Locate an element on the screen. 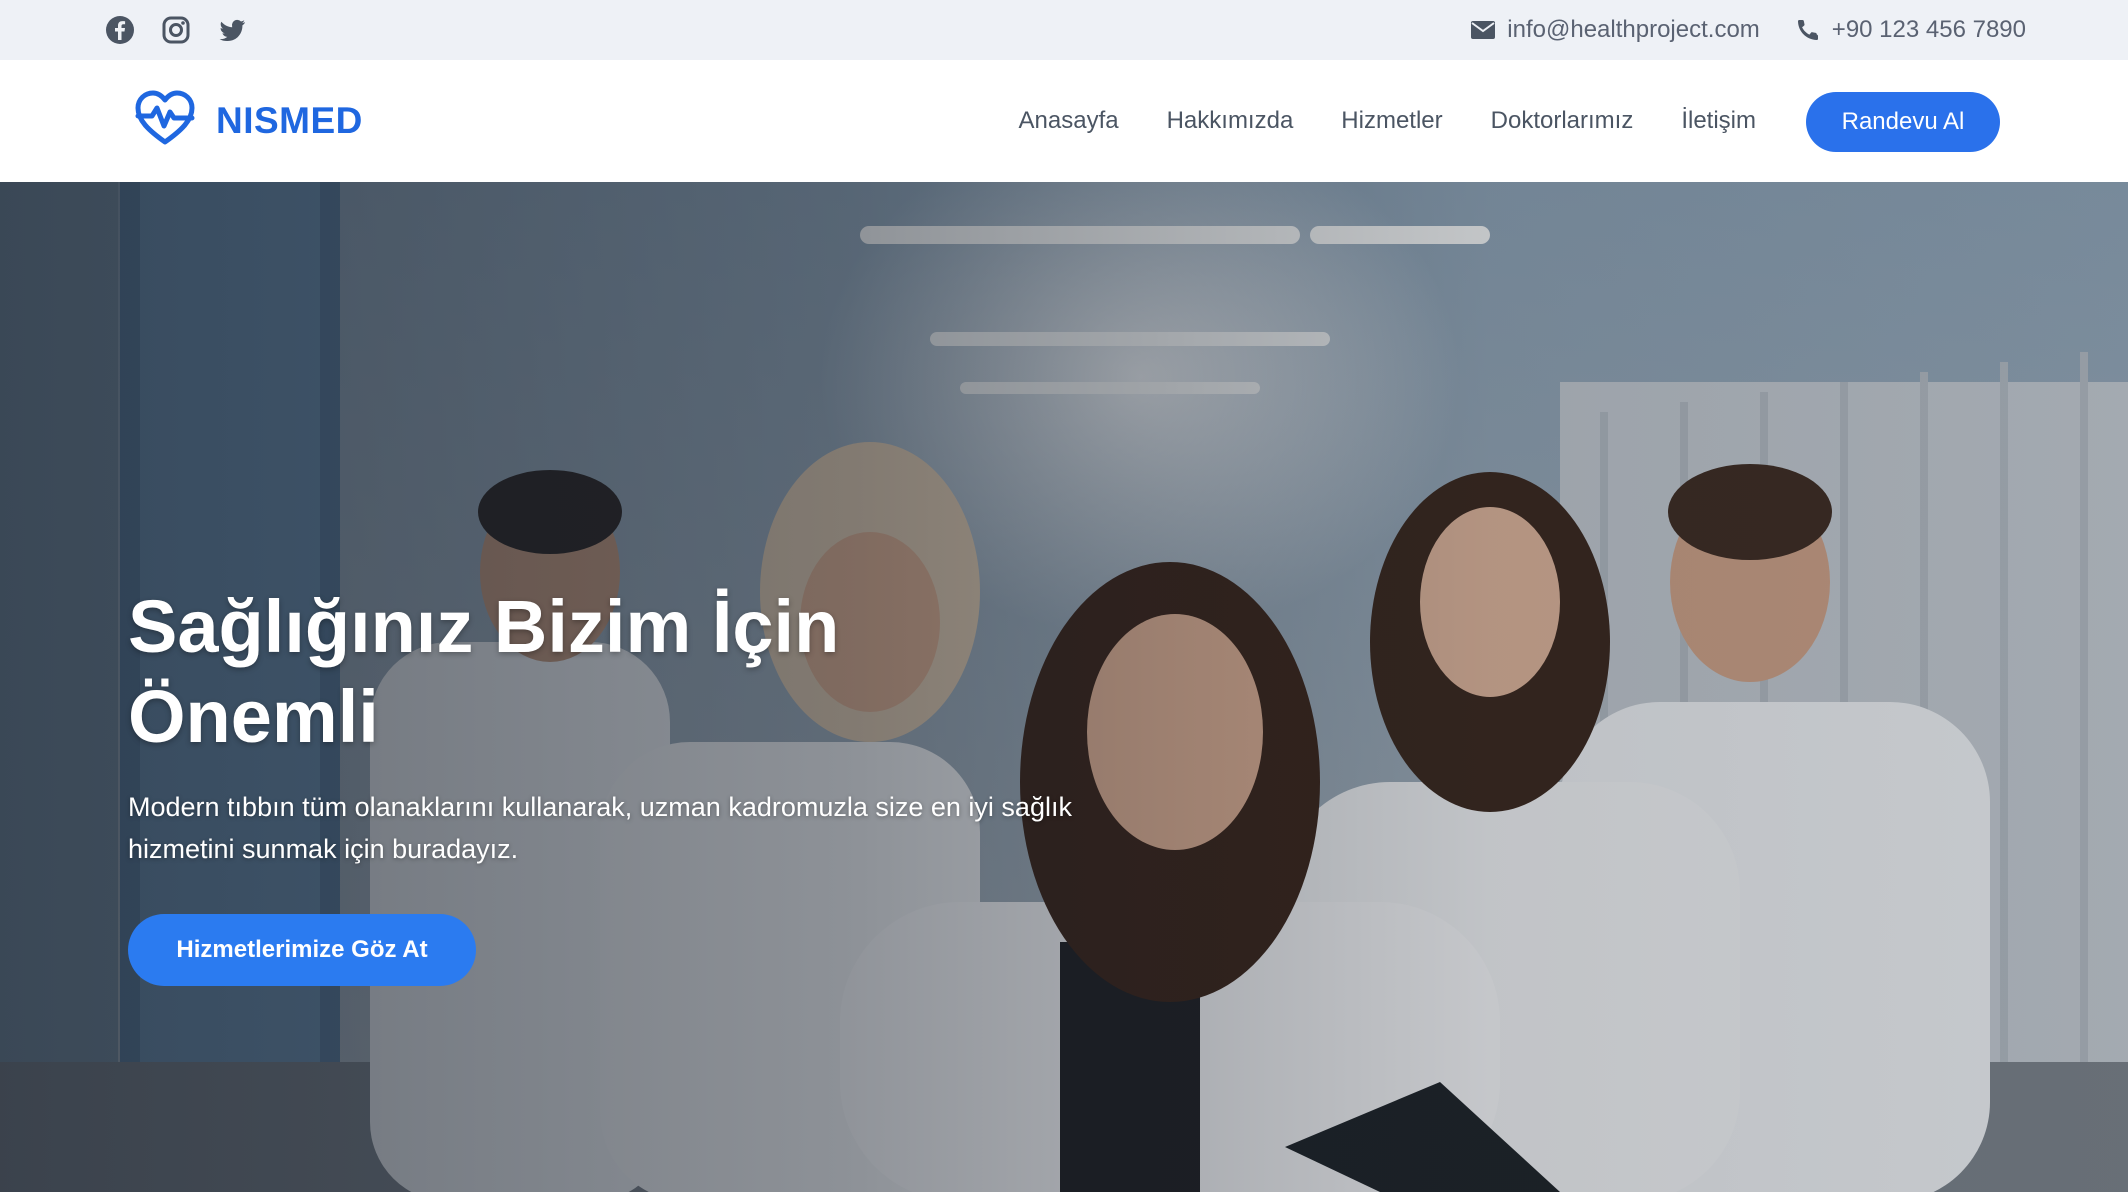 The width and height of the screenshot is (2128, 1192). nav-link-doktorlarimiz: Doktorlarımız is located at coordinates (1562, 121).